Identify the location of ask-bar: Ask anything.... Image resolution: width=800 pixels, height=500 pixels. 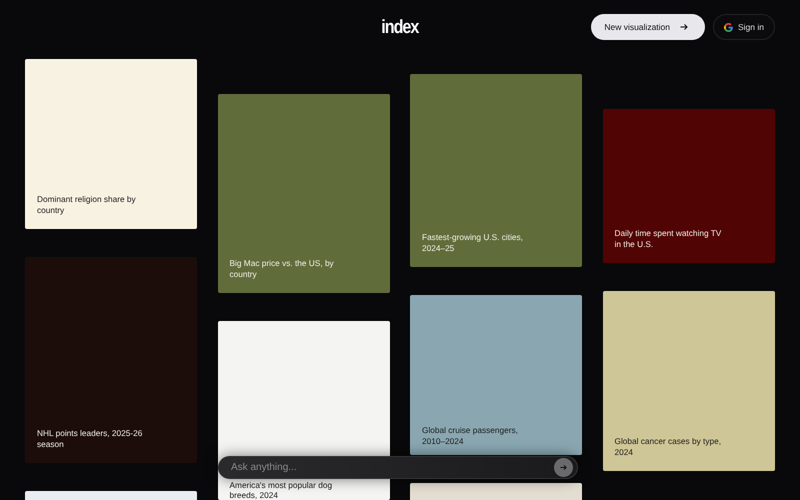
(398, 467).